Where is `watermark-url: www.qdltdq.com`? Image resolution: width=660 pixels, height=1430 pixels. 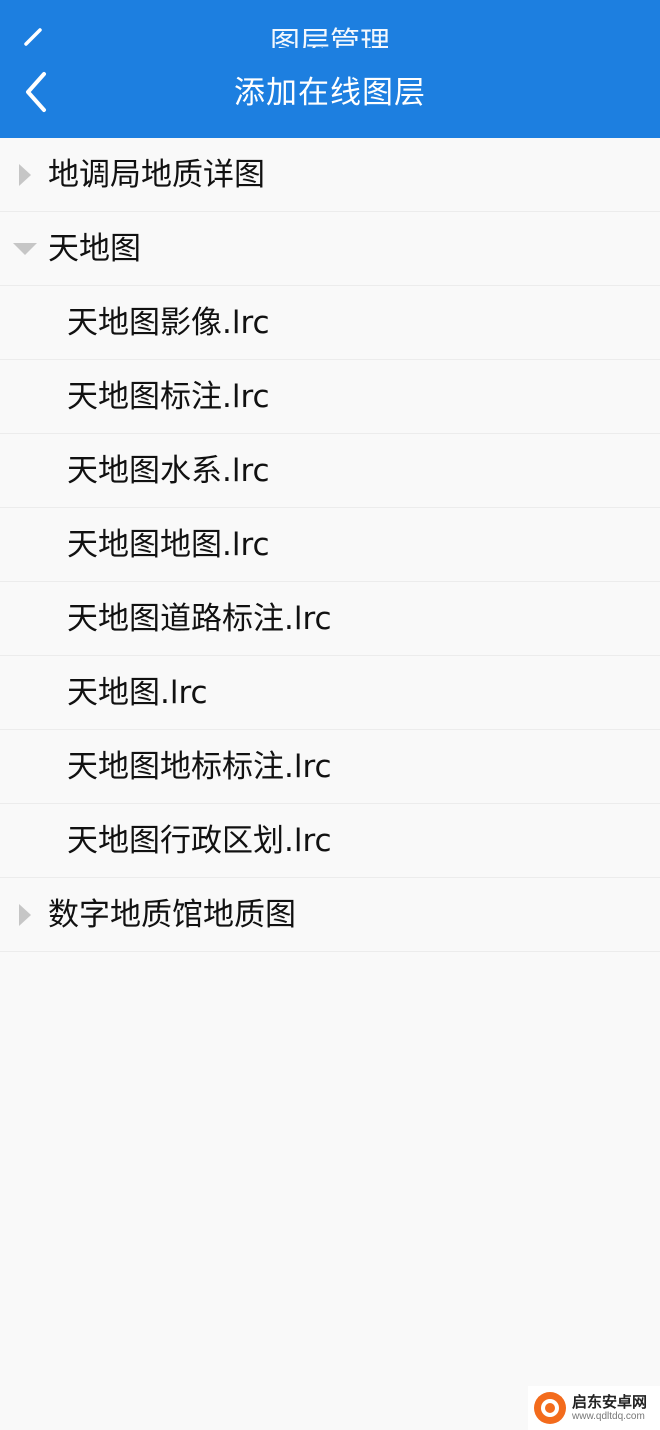
watermark-url: www.qdltdq.com is located at coordinates (608, 1416).